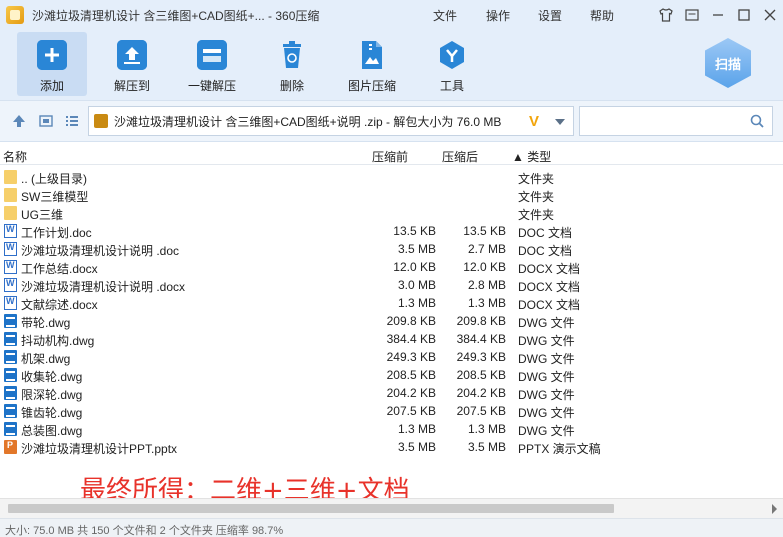  What do you see at coordinates (292, 64) in the screenshot?
I see `delete-button: 删除` at bounding box center [292, 64].